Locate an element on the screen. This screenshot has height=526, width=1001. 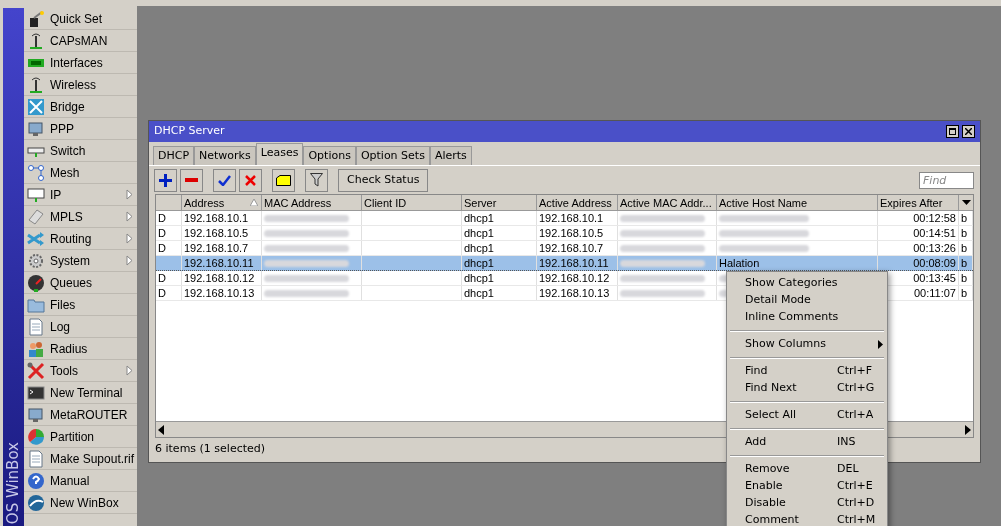
maximize-button is located at coordinates (952, 131).